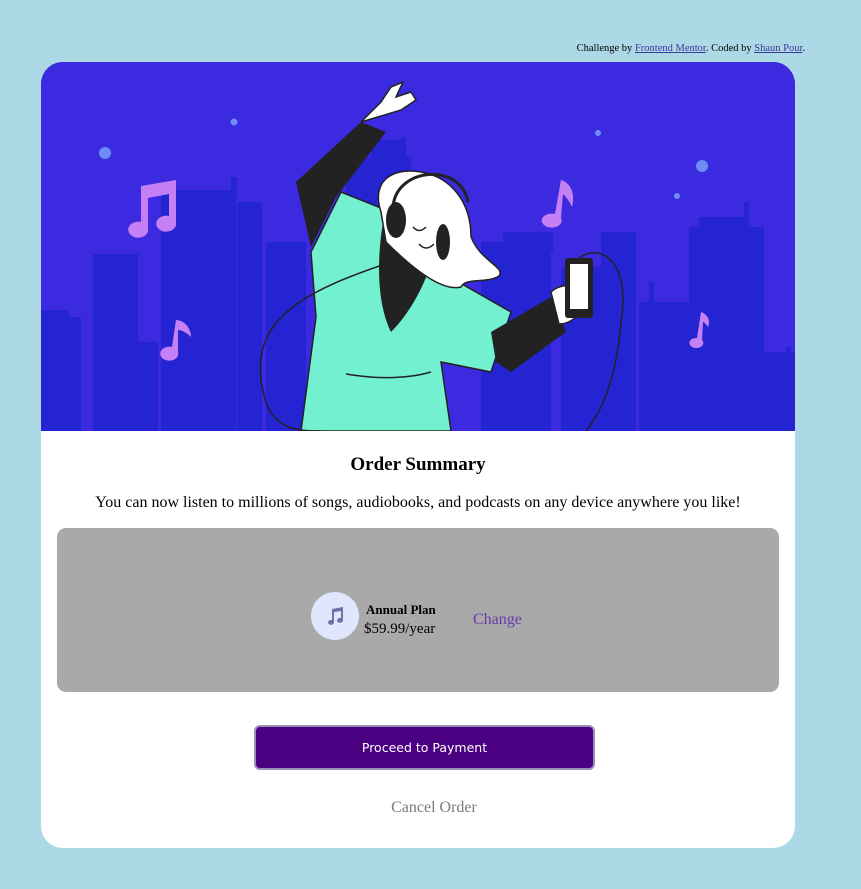  I want to click on frontend-mentor-link: Frontend Mentor, so click(670, 48).